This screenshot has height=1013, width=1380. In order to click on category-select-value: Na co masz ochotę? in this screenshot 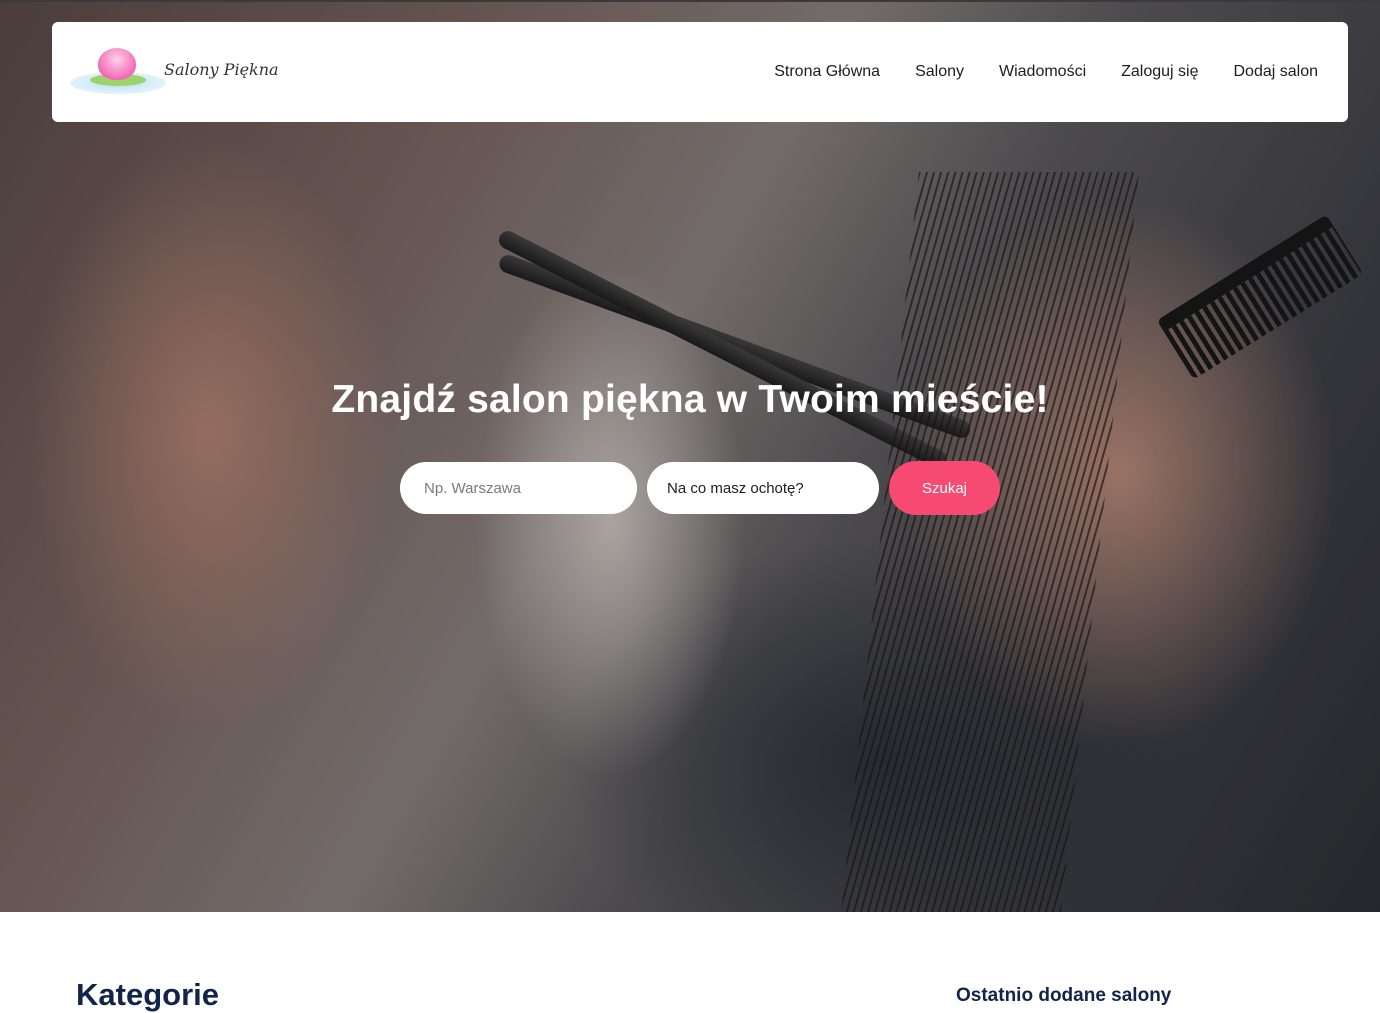, I will do `click(735, 488)`.